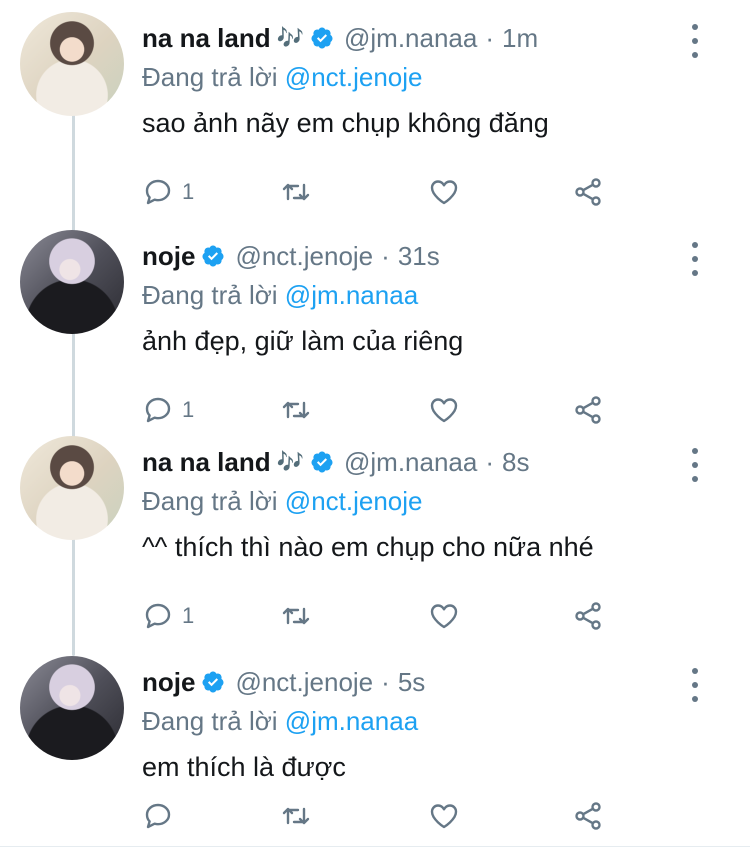 This screenshot has width=750, height=849. I want to click on timestamp: 1m, so click(520, 38).